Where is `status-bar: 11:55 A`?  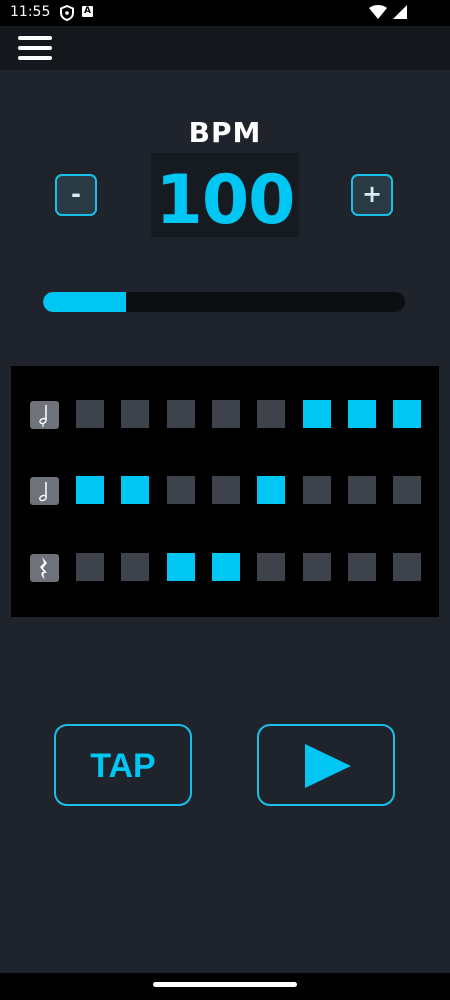 status-bar: 11:55 A is located at coordinates (225, 13).